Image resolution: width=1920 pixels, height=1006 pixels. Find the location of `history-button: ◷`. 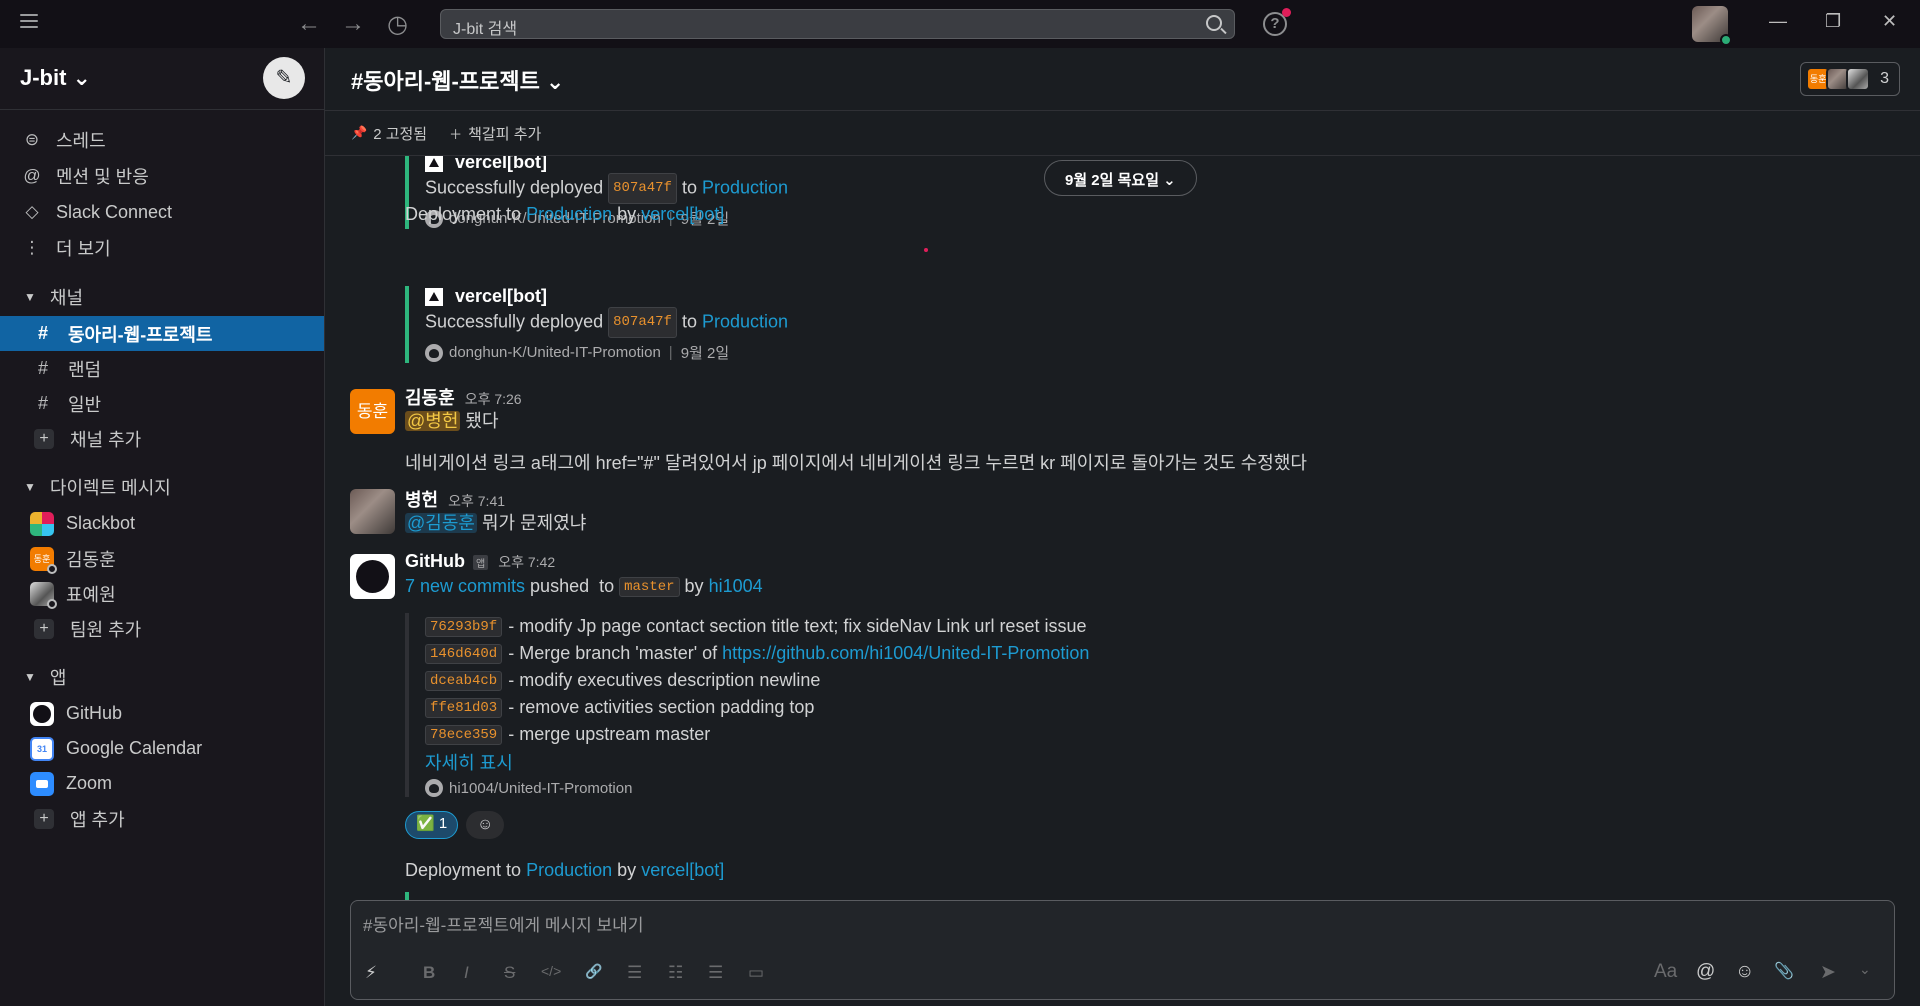

history-button: ◷ is located at coordinates (397, 24).